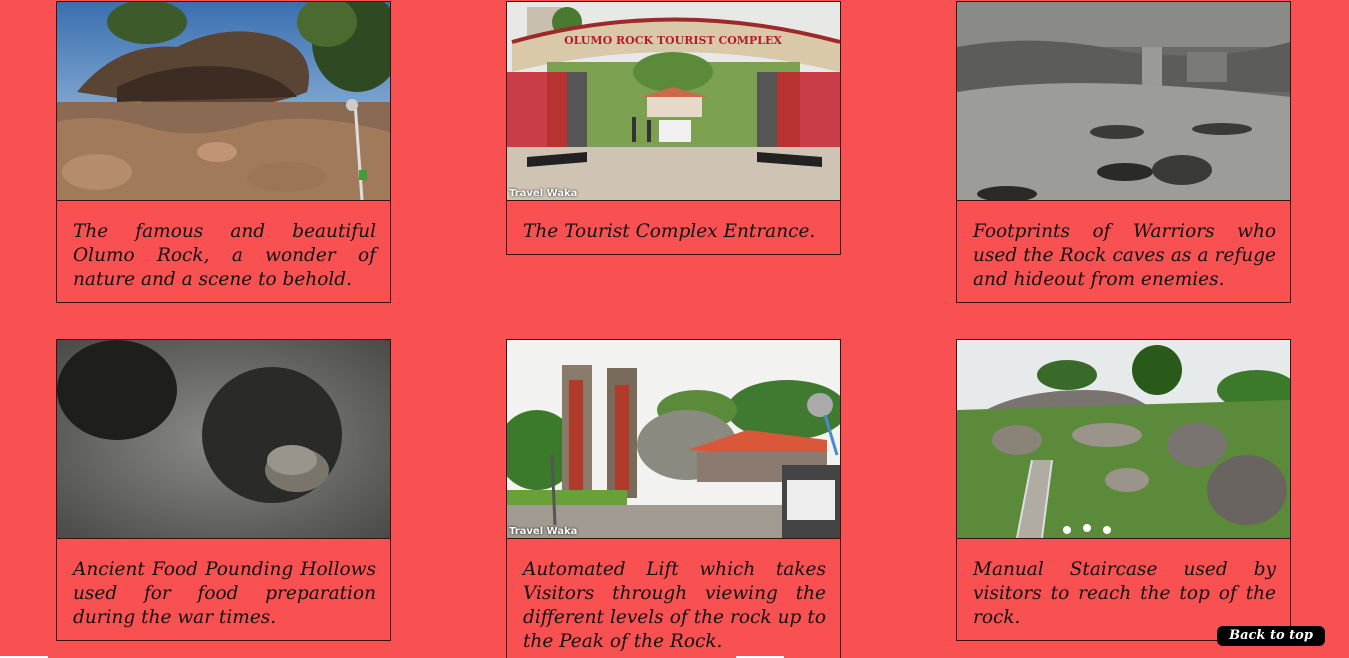  What do you see at coordinates (673, 101) in the screenshot?
I see `tourist-entrance-photo: OLUMO ROCK TOURIST COMPLEX Travel Waka` at bounding box center [673, 101].